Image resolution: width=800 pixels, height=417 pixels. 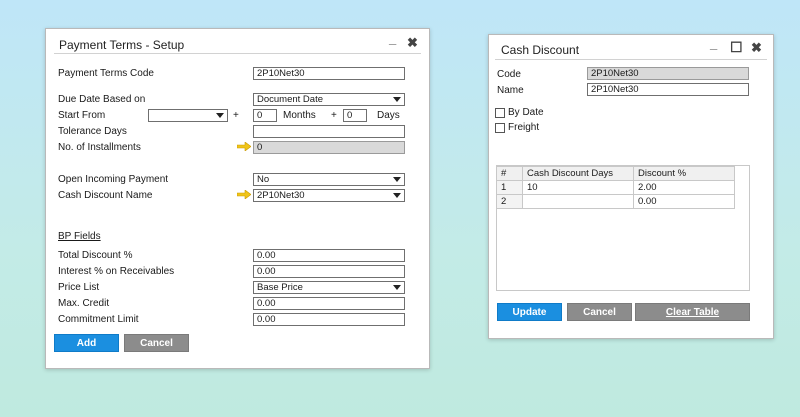 I want to click on cash-discount-titlebar: Cash Discount _ ☐ ✖, so click(x=631, y=50).